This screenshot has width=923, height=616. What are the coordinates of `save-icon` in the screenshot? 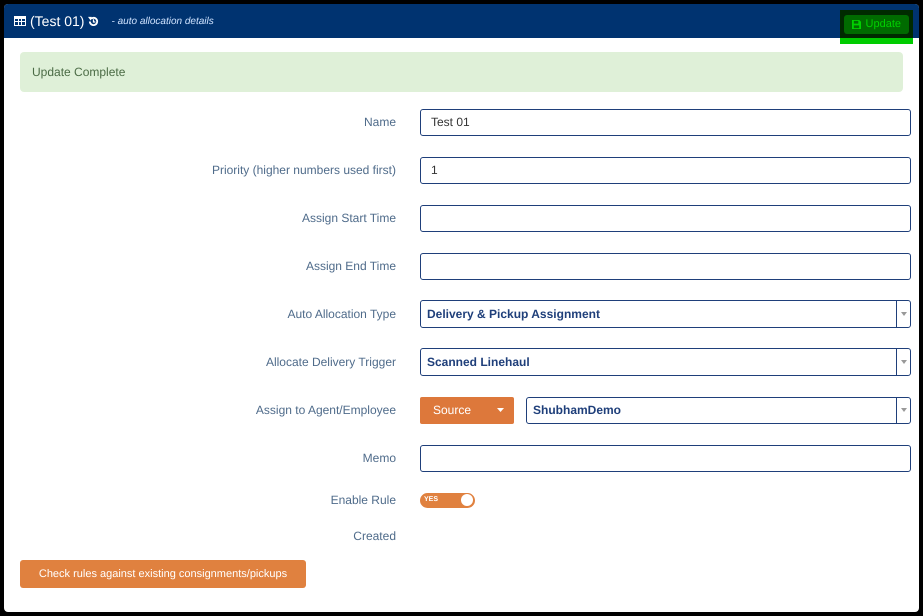 It's located at (856, 24).